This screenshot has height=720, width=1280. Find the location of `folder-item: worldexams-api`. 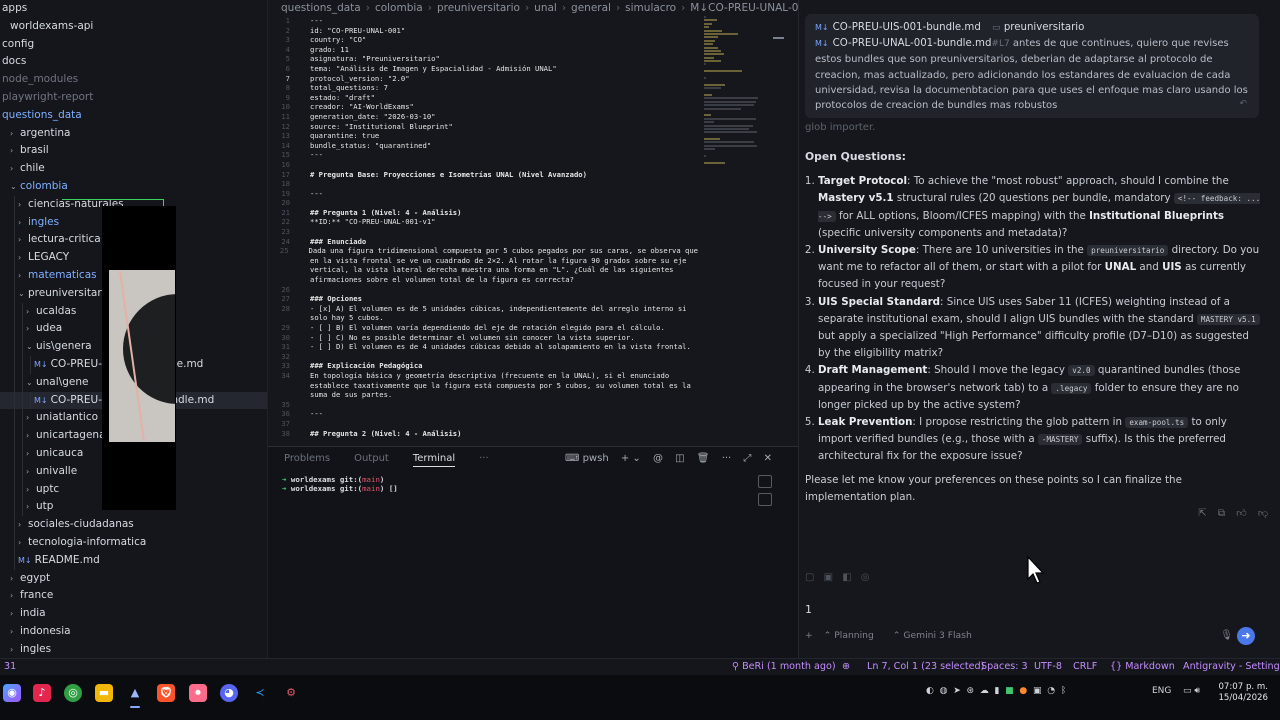

folder-item: worldexams-api is located at coordinates (133, 27).